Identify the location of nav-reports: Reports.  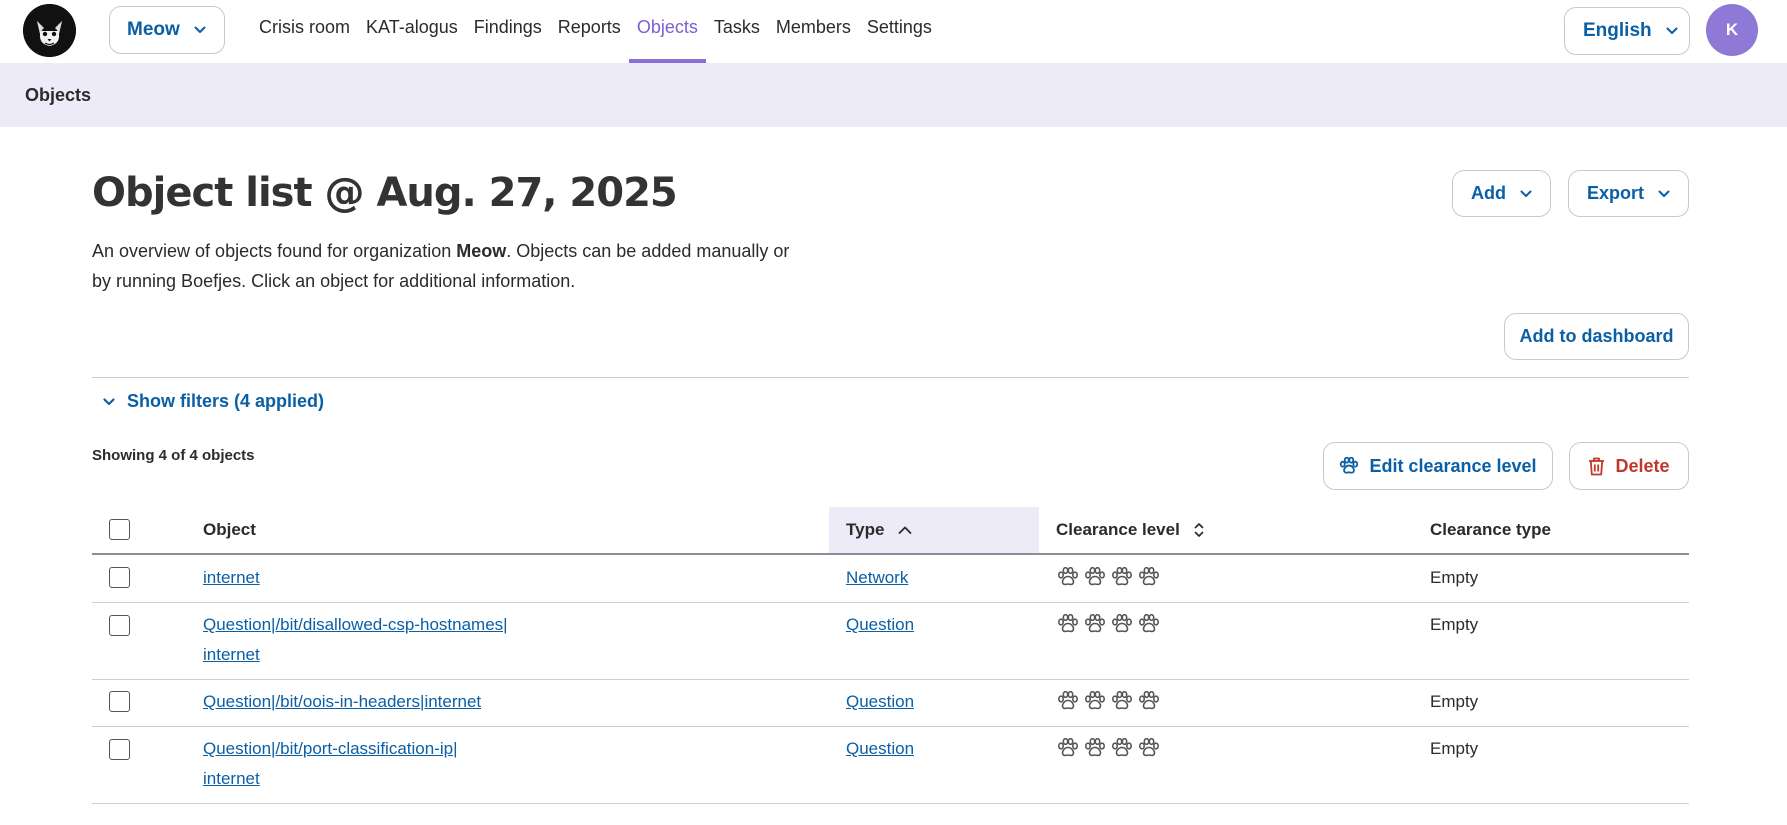
(589, 31).